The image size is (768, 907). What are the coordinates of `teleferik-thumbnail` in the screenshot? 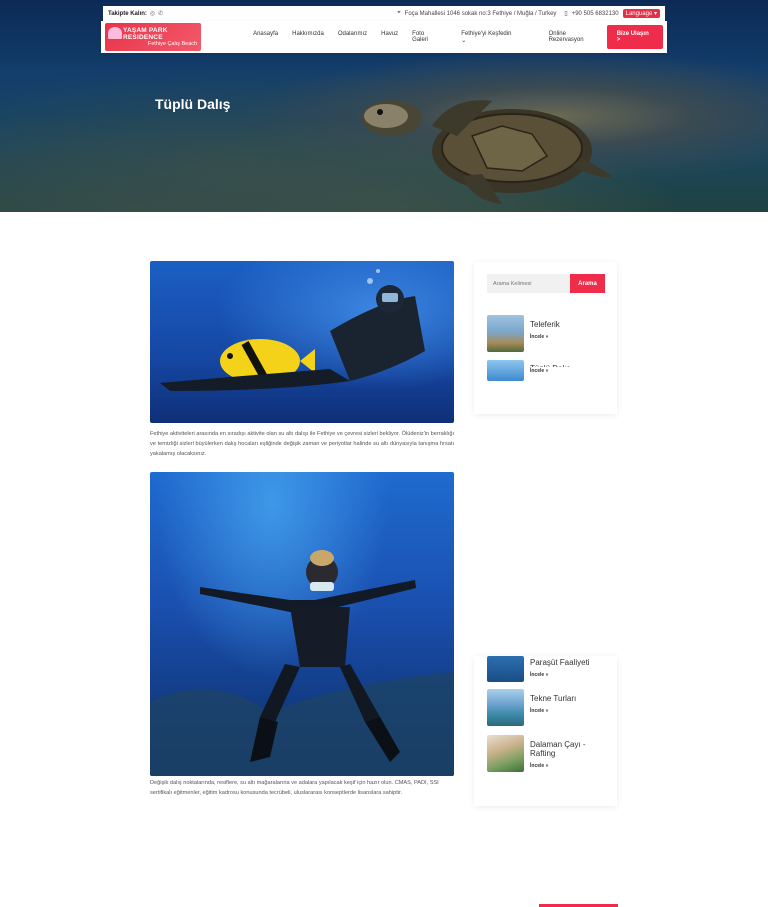 It's located at (505, 333).